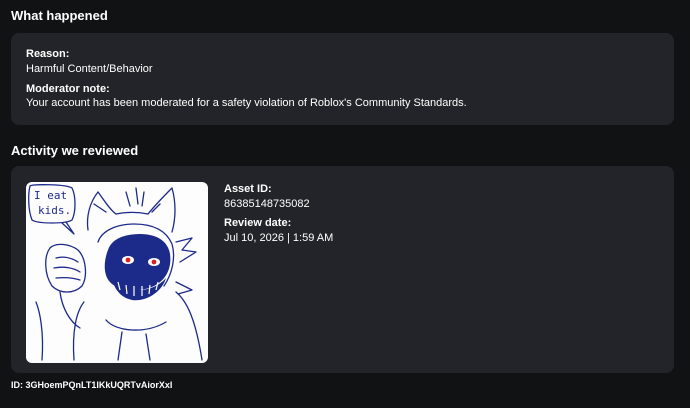 The image size is (690, 408). What do you see at coordinates (92, 385) in the screenshot?
I see `moderation-id-text: ID: 3GHoemPQnLT1lKkUQRTvAiorXxI` at bounding box center [92, 385].